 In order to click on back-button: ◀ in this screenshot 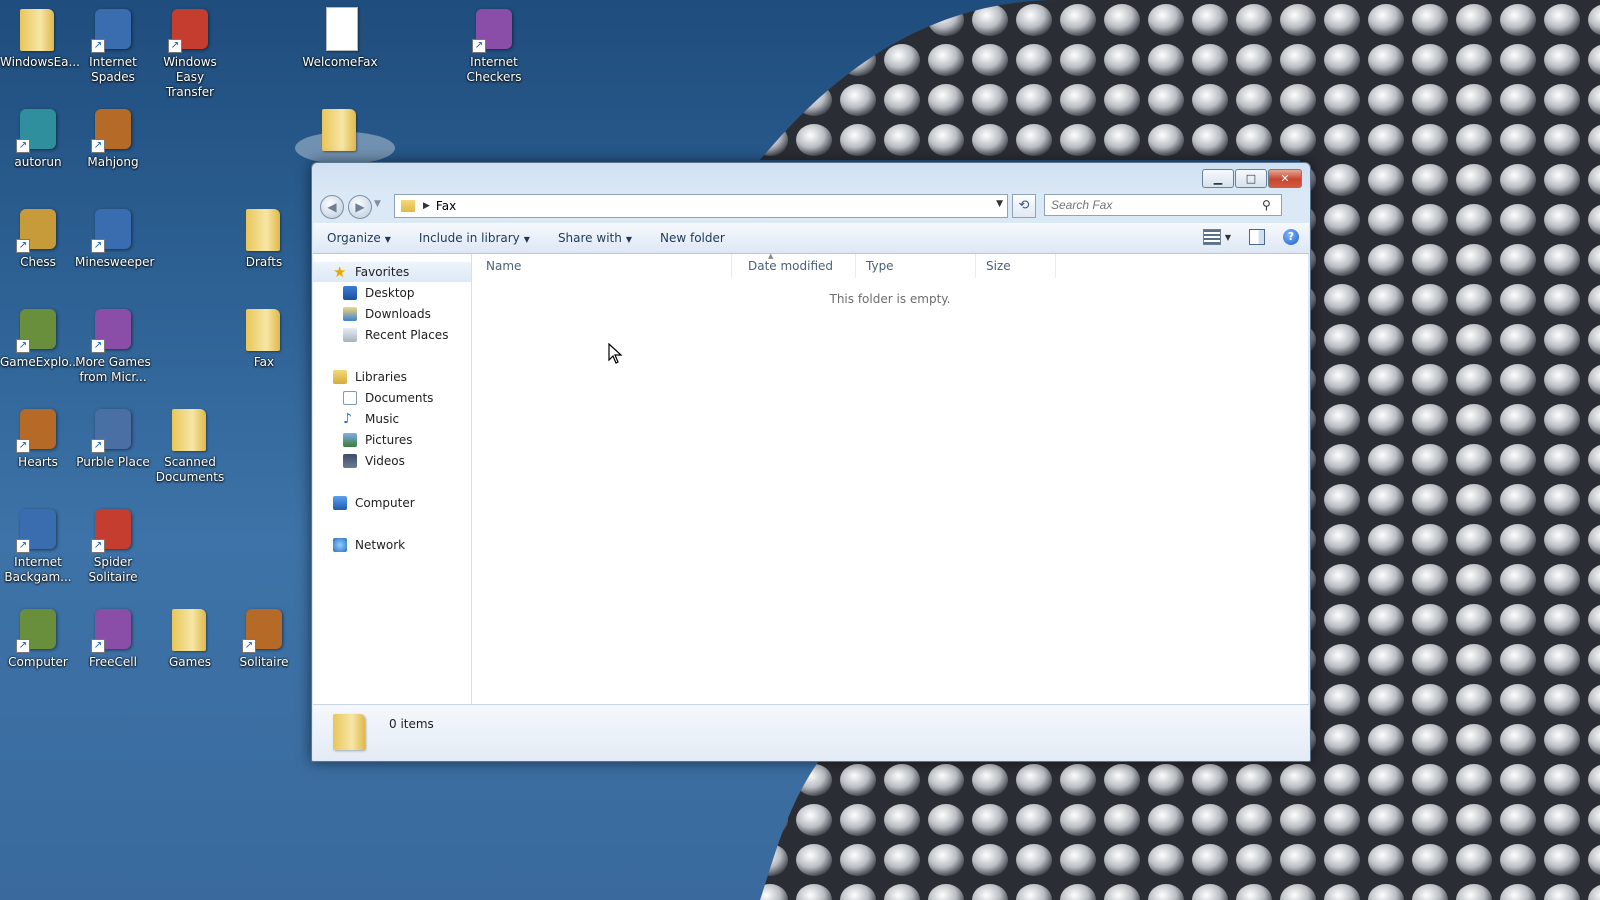, I will do `click(332, 207)`.